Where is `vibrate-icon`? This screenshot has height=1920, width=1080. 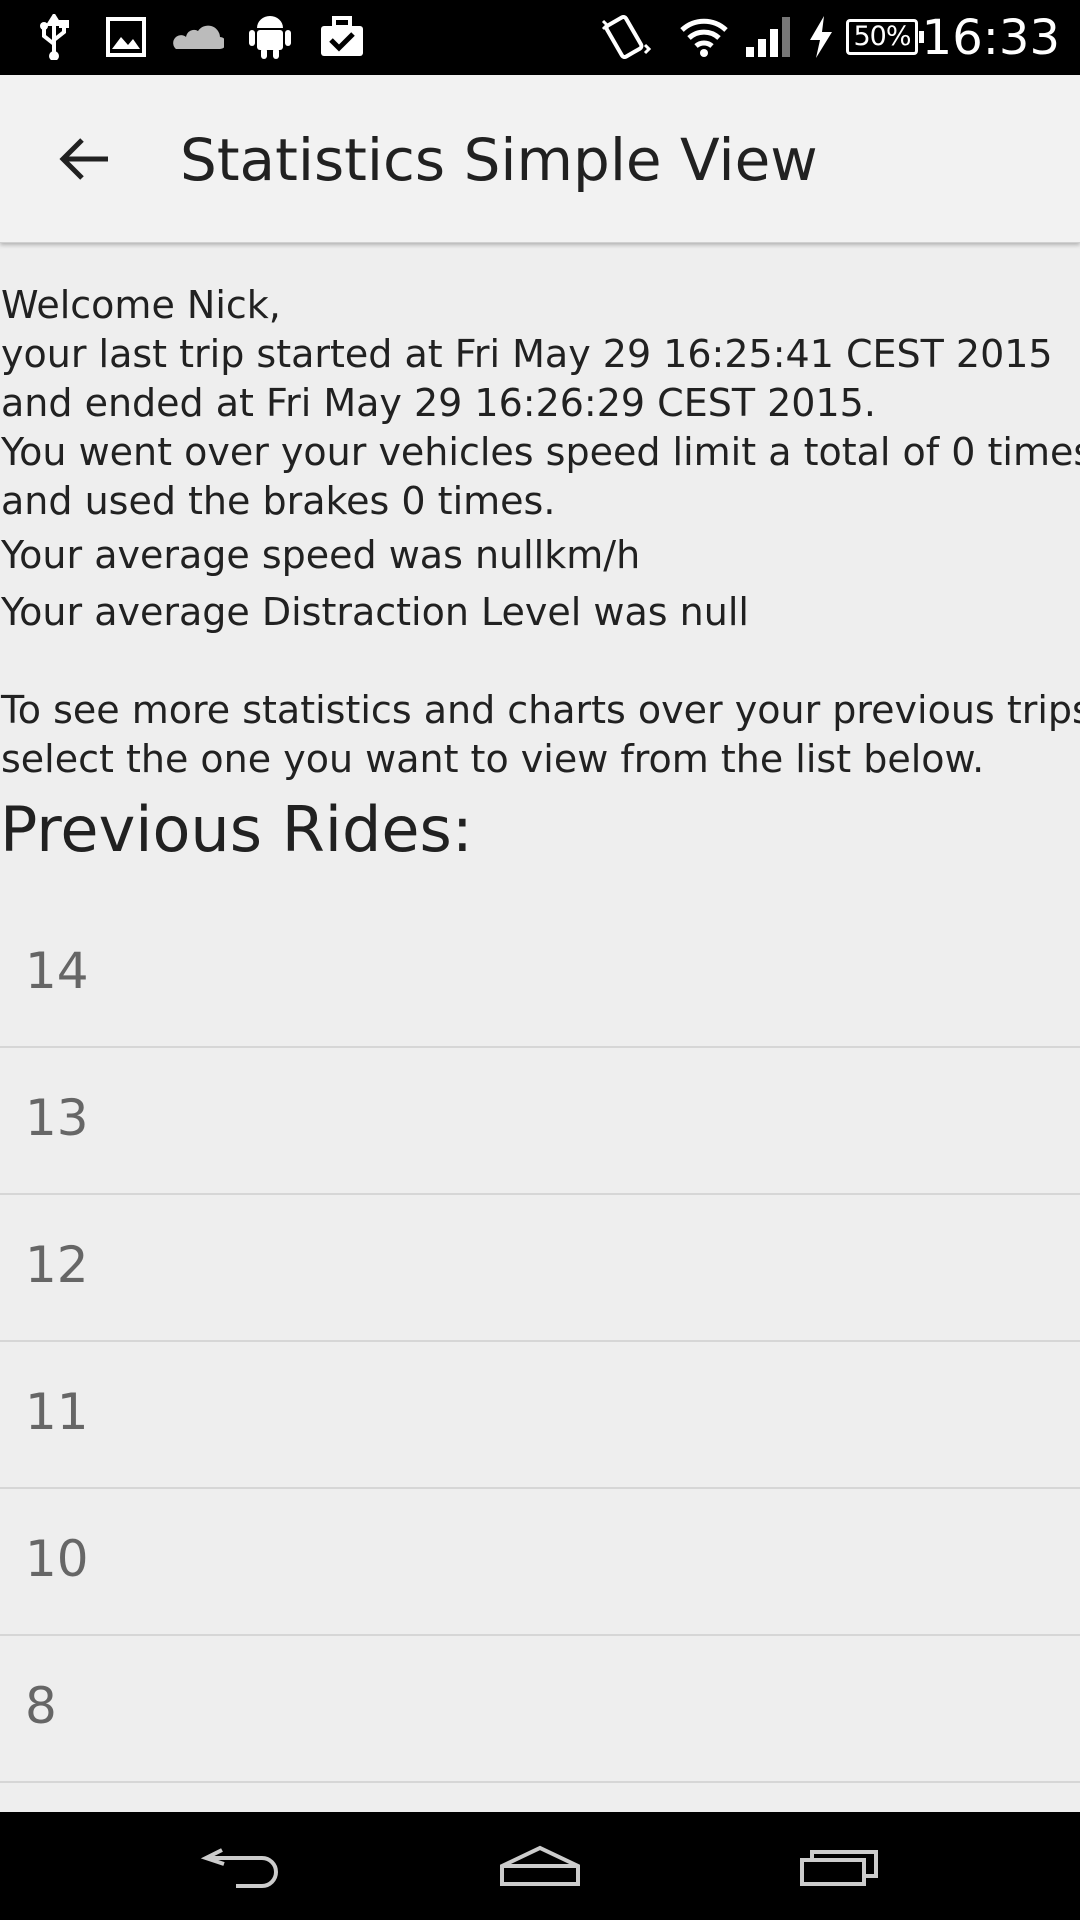
vibrate-icon is located at coordinates (625, 37).